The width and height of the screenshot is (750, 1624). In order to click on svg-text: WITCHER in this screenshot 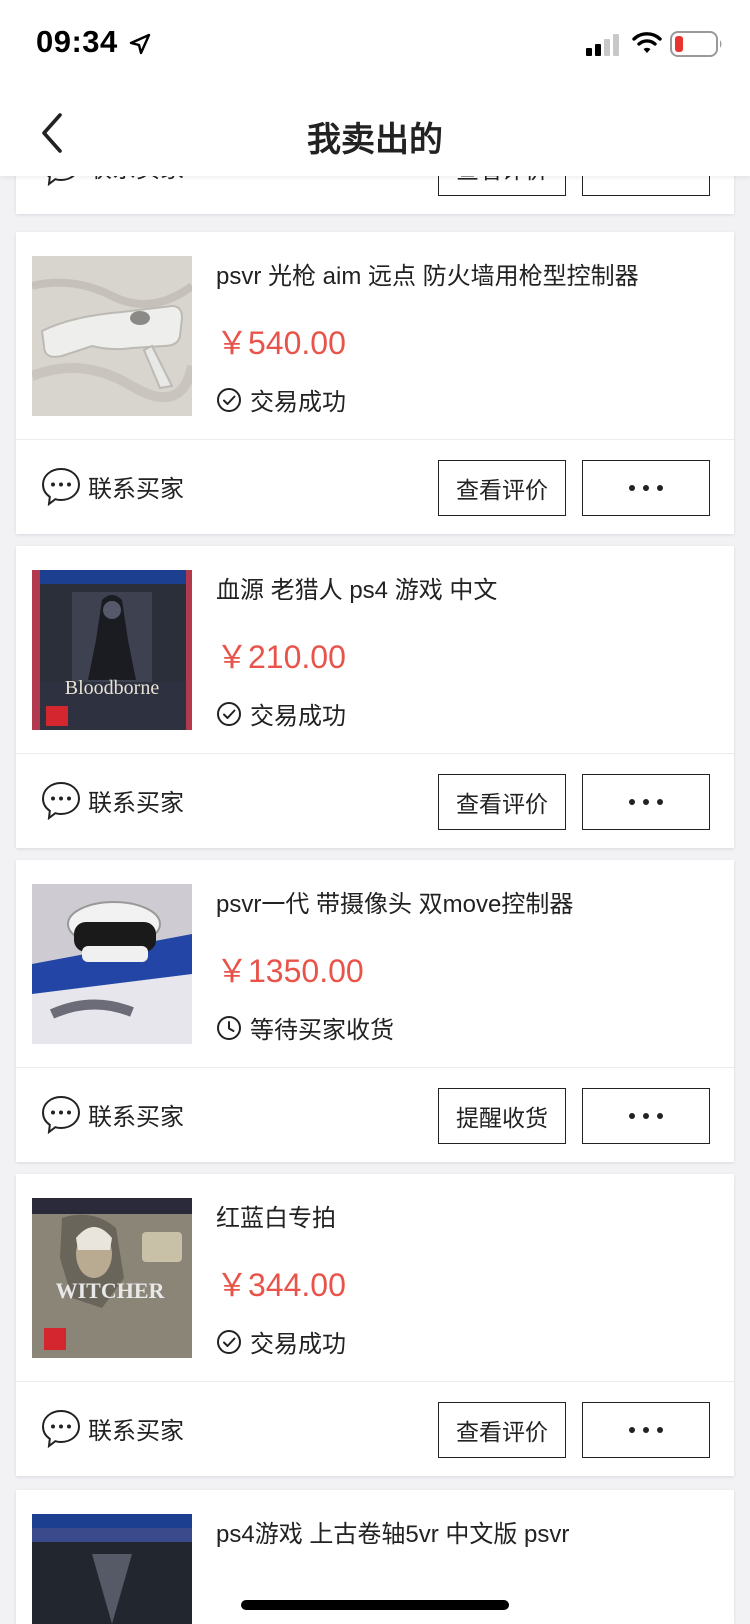, I will do `click(111, 1290)`.